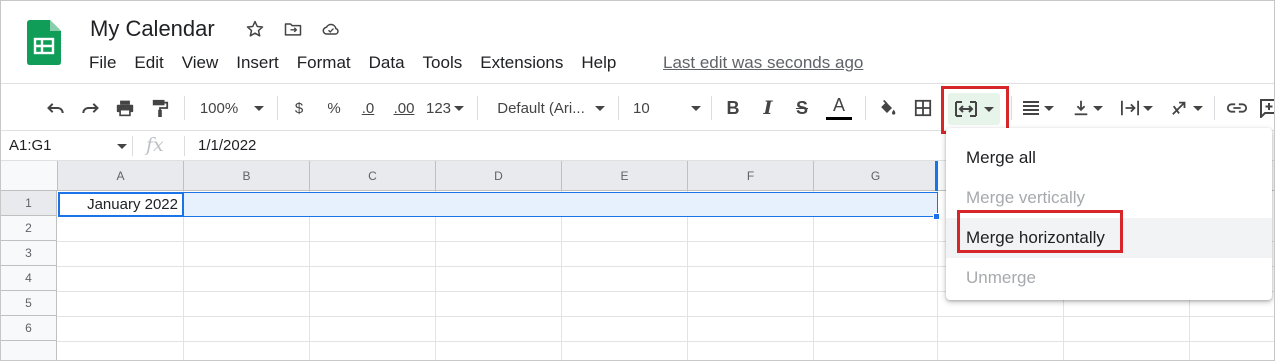 This screenshot has width=1275, height=361. Describe the element at coordinates (438, 108) in the screenshot. I see `more-formats-label: 123` at that location.